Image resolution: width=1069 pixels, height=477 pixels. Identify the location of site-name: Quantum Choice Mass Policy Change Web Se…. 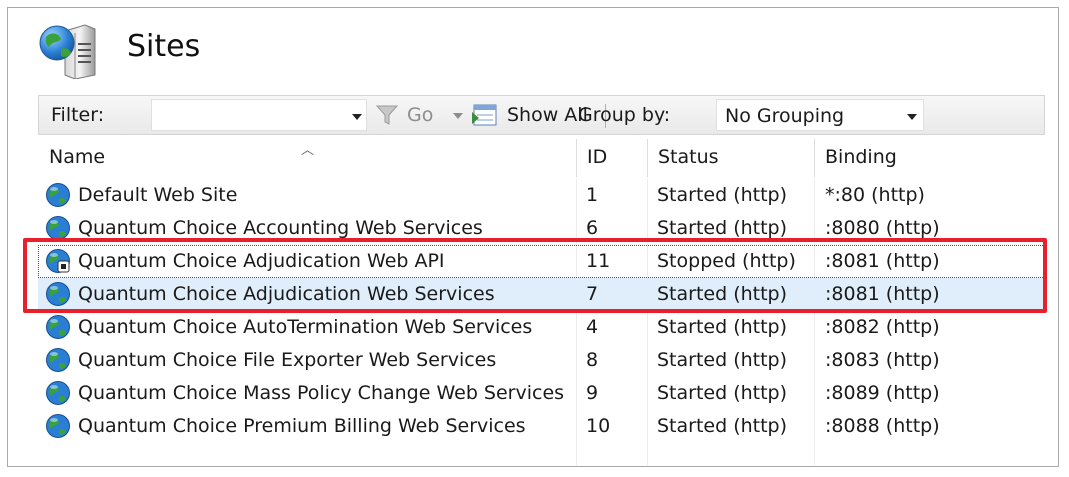
(321, 393).